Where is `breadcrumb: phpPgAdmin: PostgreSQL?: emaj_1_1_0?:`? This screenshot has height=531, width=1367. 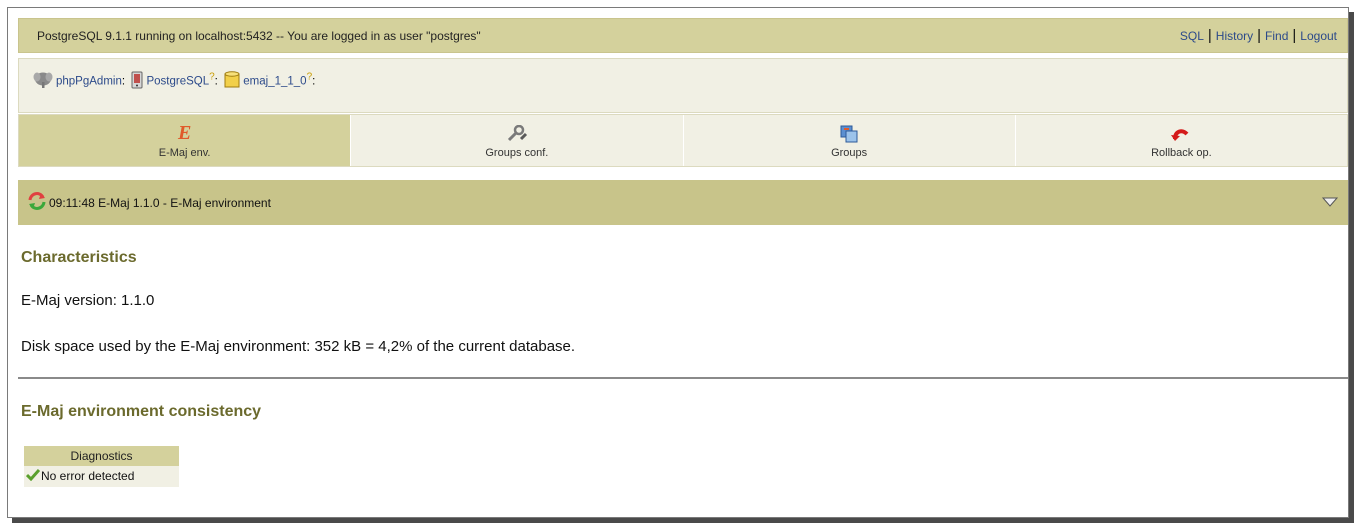
breadcrumb: phpPgAdmin: PostgreSQL?: emaj_1_1_0?: is located at coordinates (683, 85).